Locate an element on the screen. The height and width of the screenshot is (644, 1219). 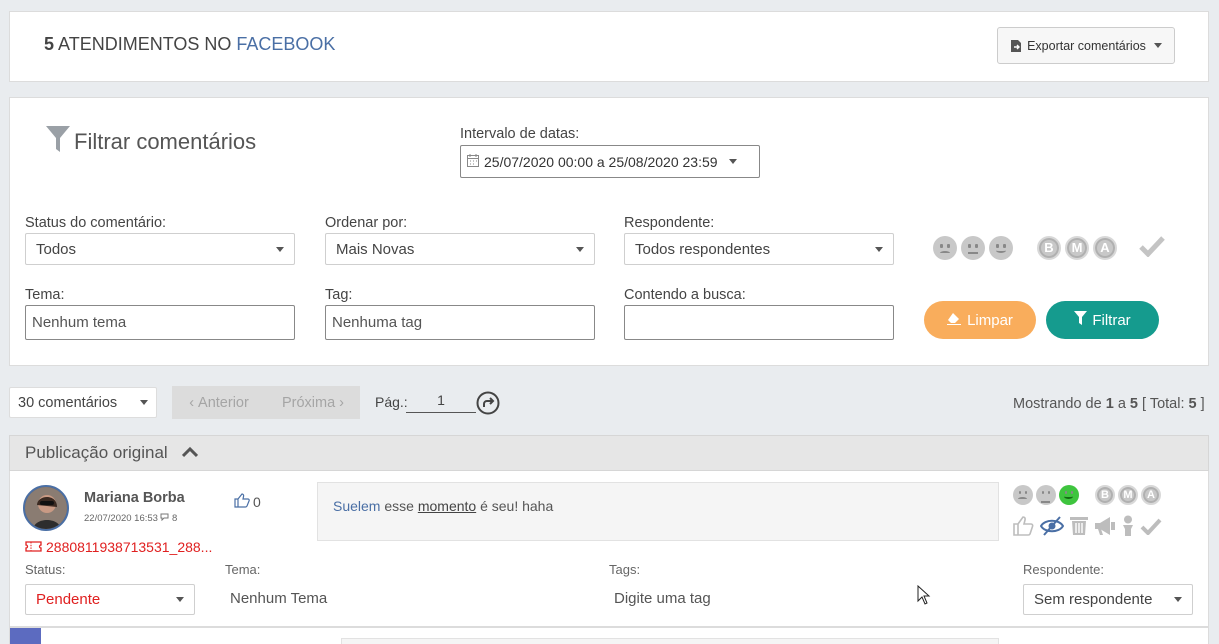
search-label: Contendo a busca: is located at coordinates (685, 295).